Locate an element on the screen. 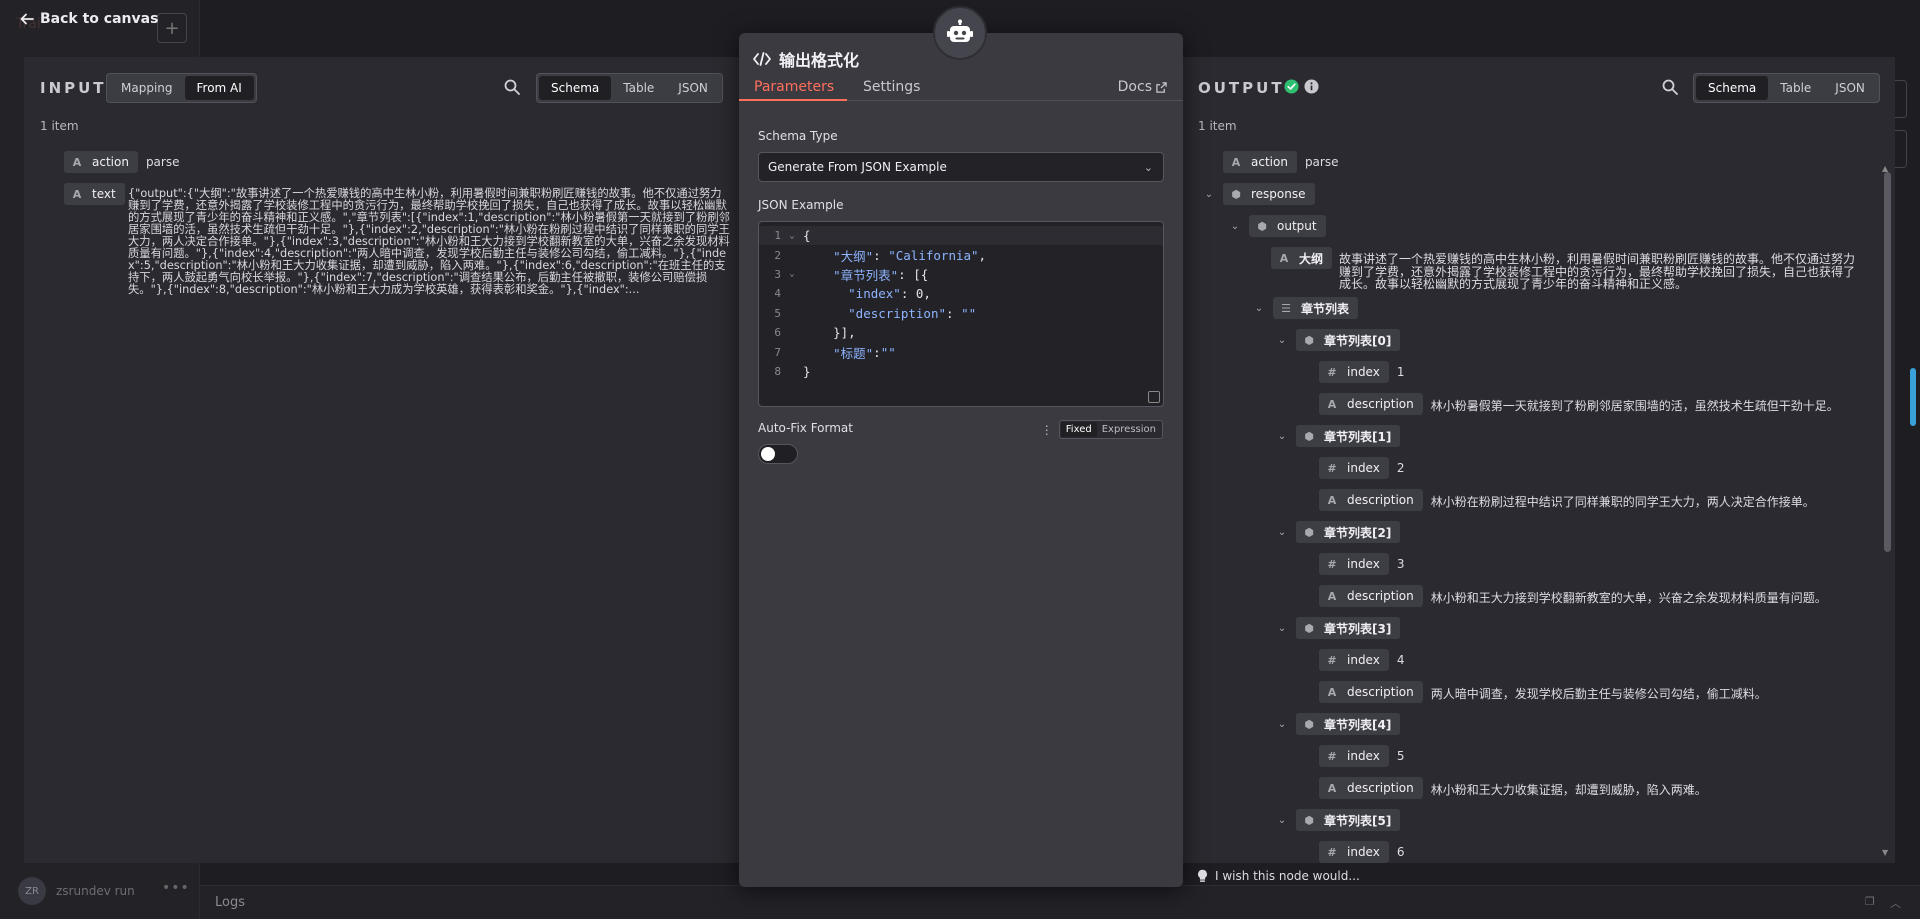 The width and height of the screenshot is (1920, 919). schema-field: # index 5 is located at coordinates (1361, 756).